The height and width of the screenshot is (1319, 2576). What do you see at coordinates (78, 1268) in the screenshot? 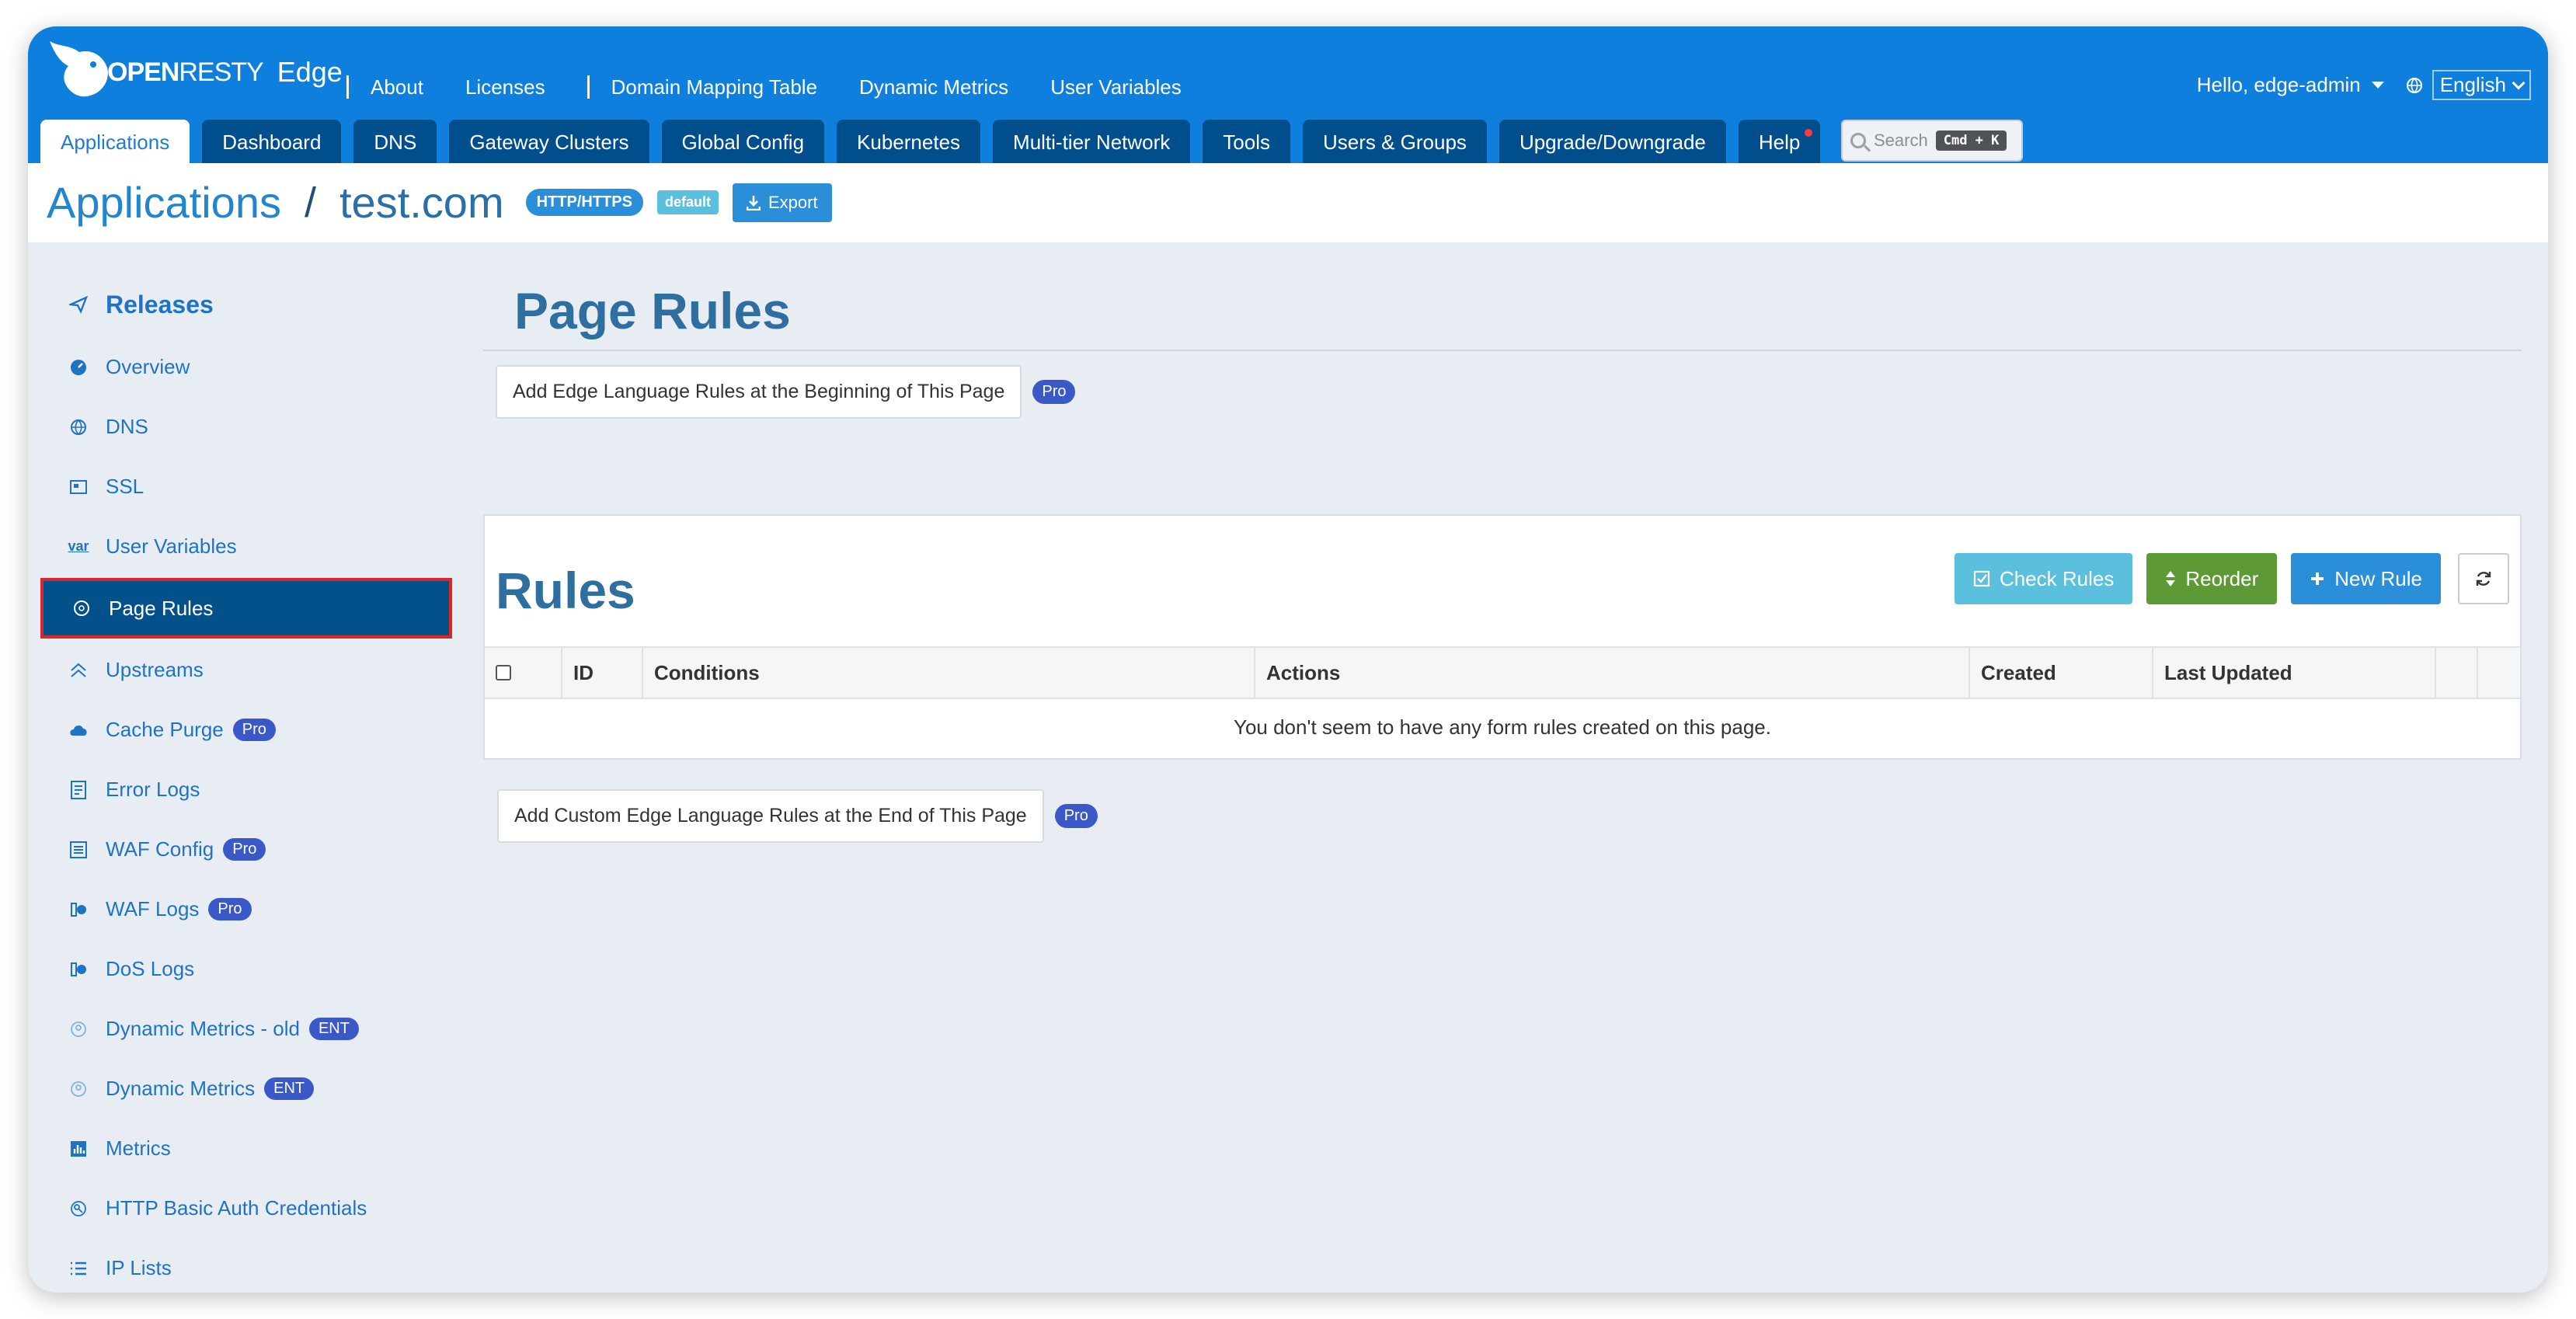
I see `list-icon` at bounding box center [78, 1268].